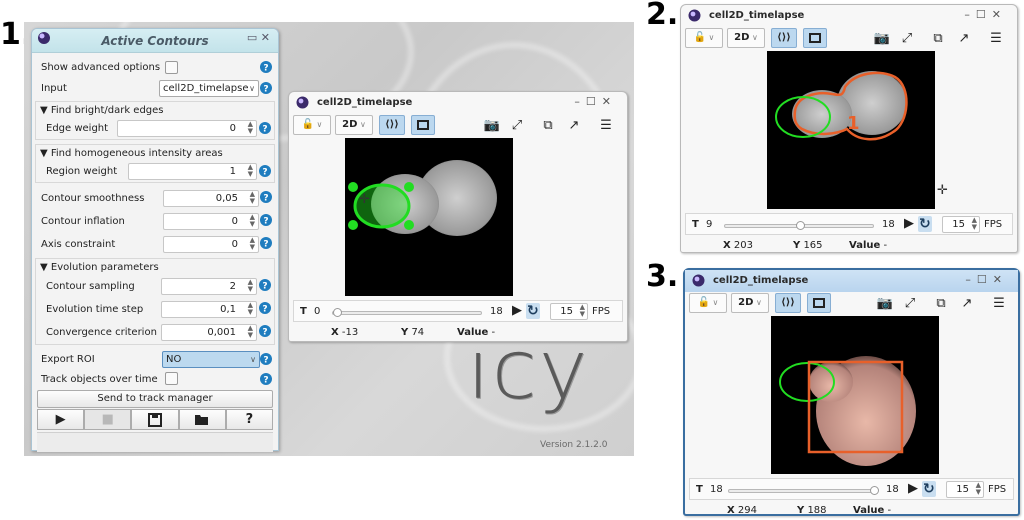 This screenshot has height=520, width=1024. Describe the element at coordinates (202, 419) in the screenshot. I see `open-button` at that location.